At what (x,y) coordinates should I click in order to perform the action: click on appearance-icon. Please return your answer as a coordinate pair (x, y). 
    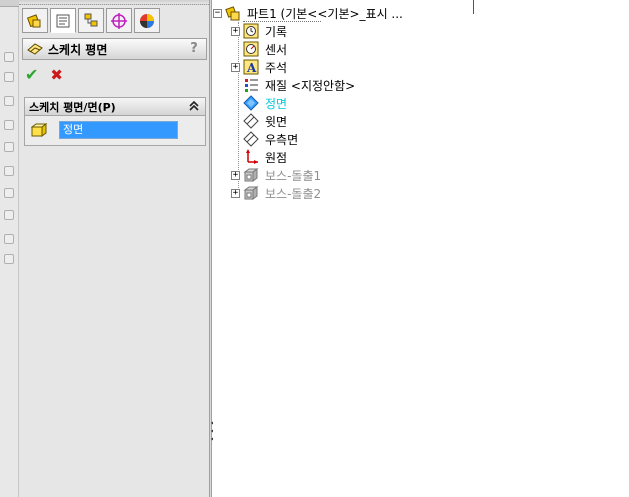
    Looking at the image, I should click on (147, 20).